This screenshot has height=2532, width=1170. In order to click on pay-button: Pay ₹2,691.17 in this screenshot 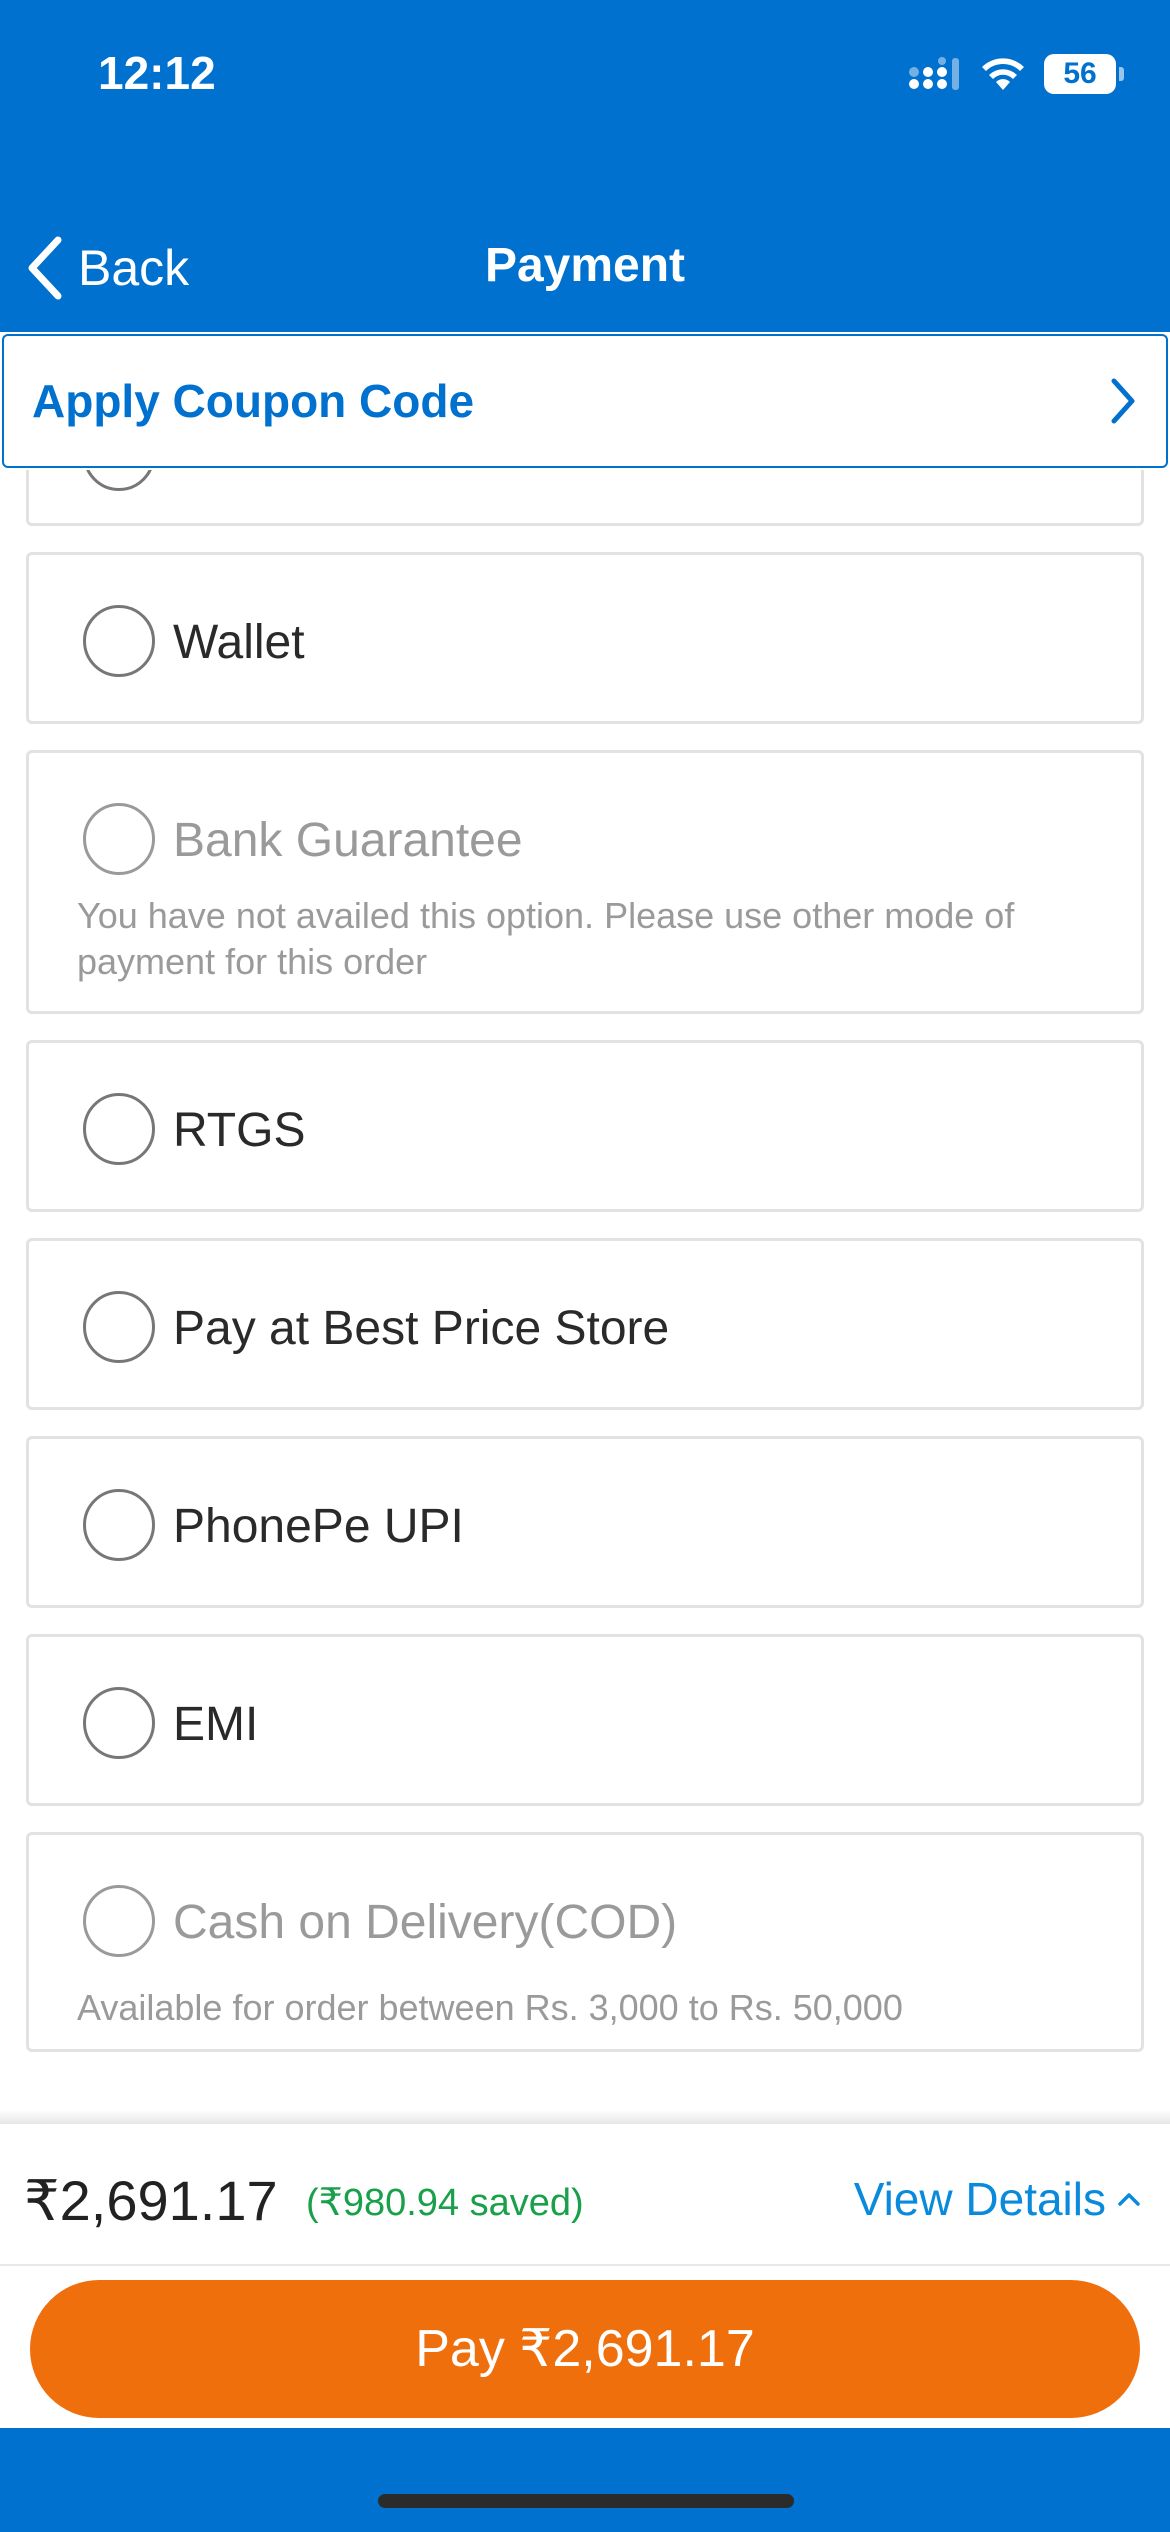, I will do `click(585, 2349)`.